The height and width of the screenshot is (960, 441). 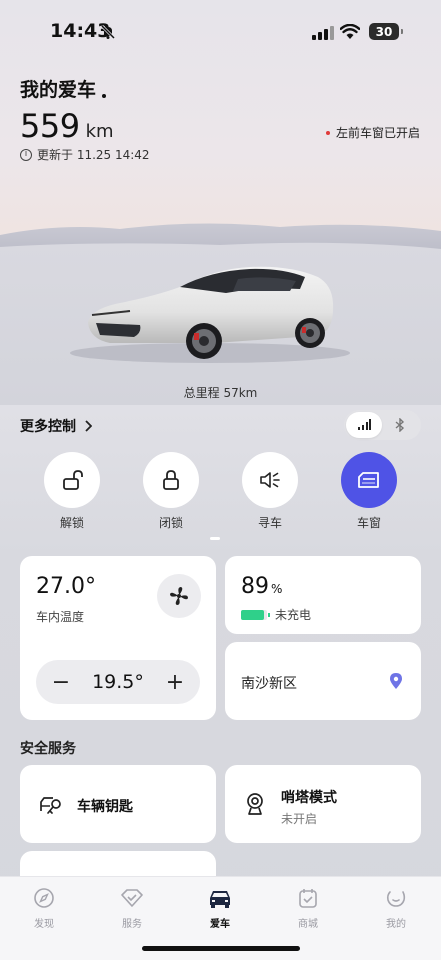 I want to click on compass-icon, so click(x=44, y=898).